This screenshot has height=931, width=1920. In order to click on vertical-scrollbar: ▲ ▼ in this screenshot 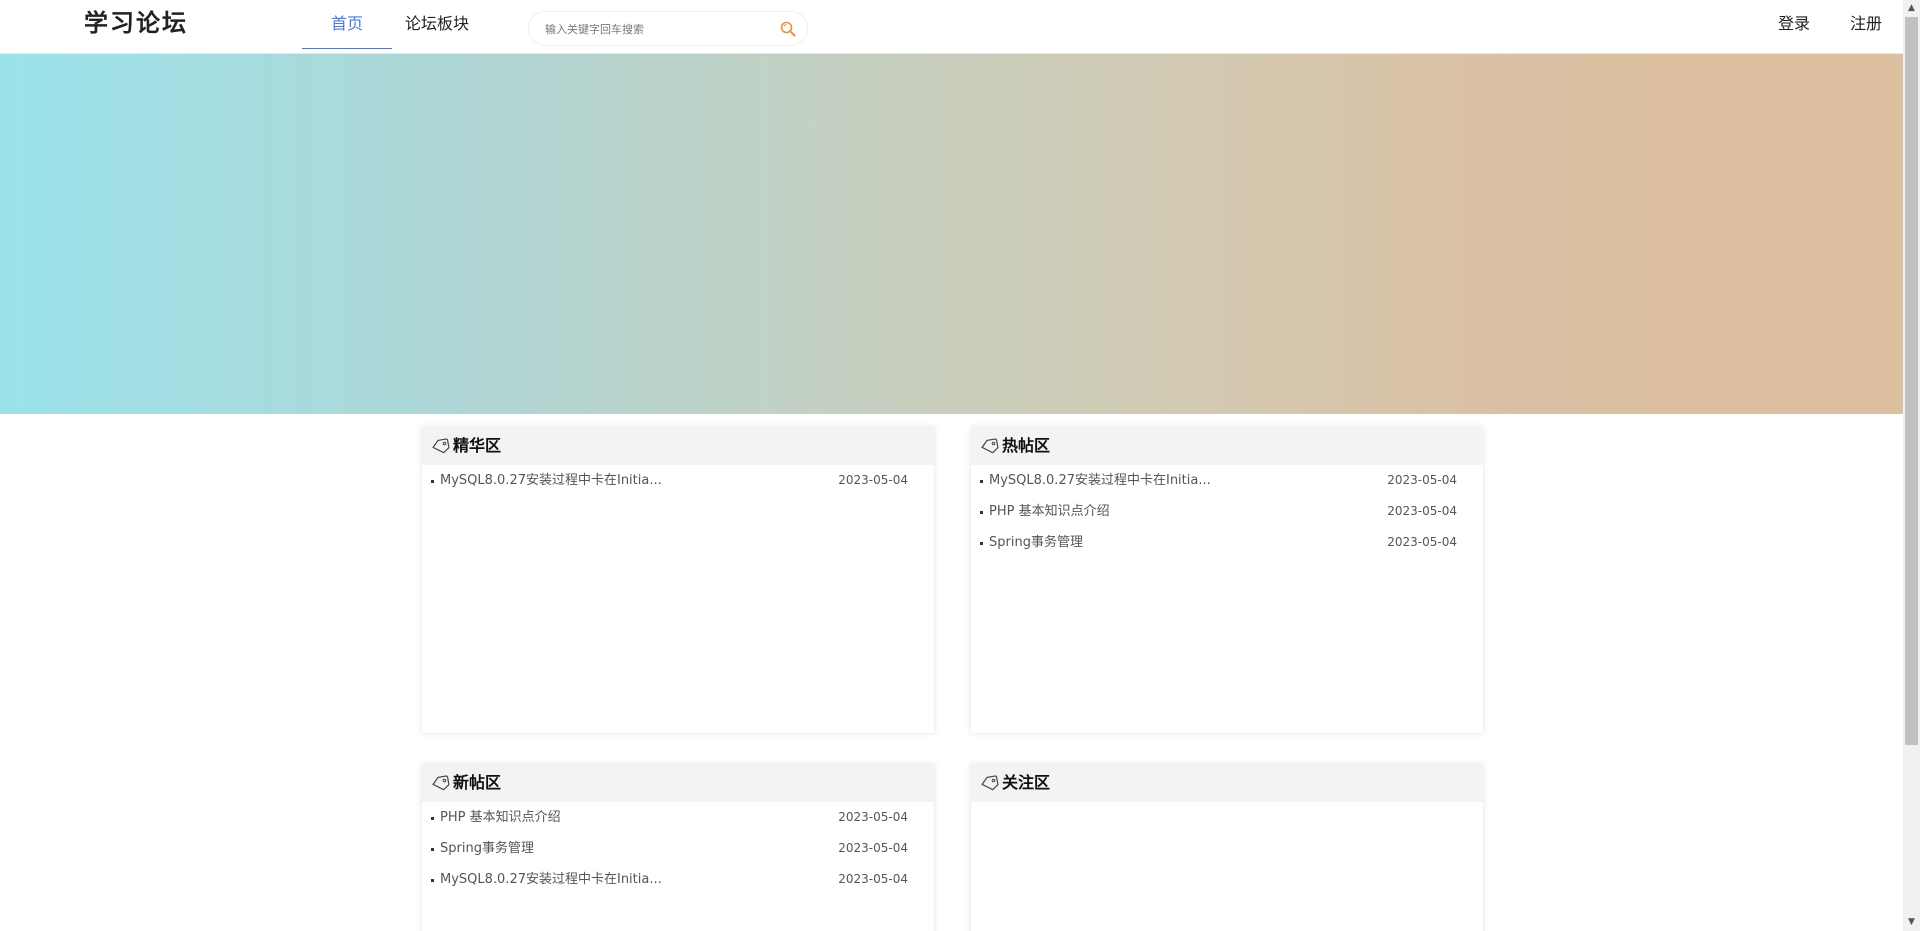, I will do `click(1911, 465)`.